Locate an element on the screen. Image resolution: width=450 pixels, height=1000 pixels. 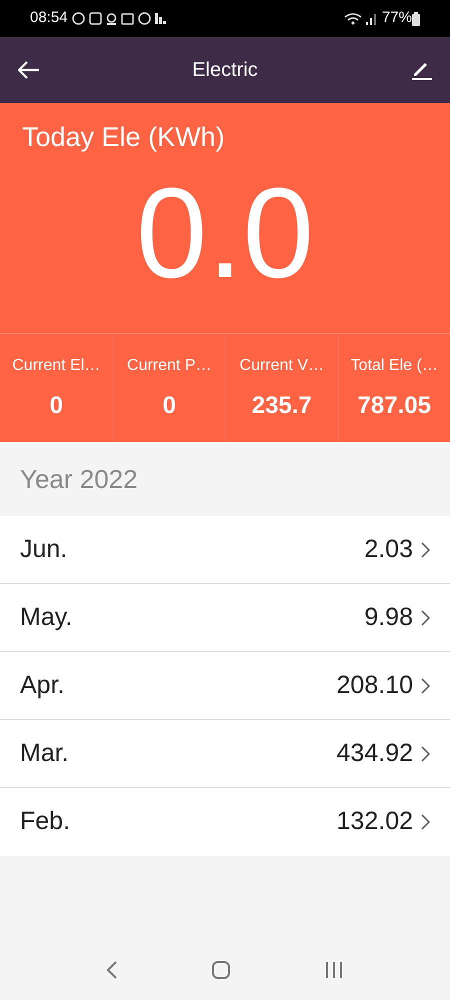
battery-percentage: 77% is located at coordinates (397, 18).